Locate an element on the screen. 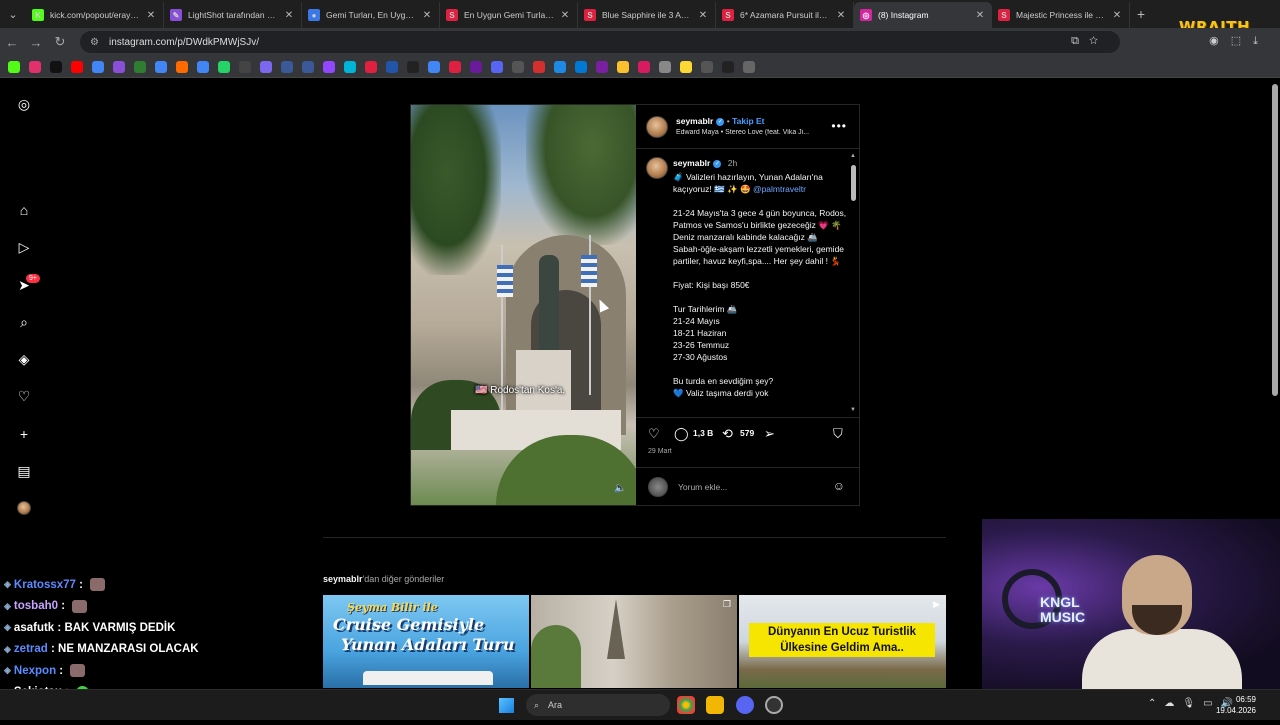 The image size is (1280, 725). reload-icon: ↻ is located at coordinates (60, 42).